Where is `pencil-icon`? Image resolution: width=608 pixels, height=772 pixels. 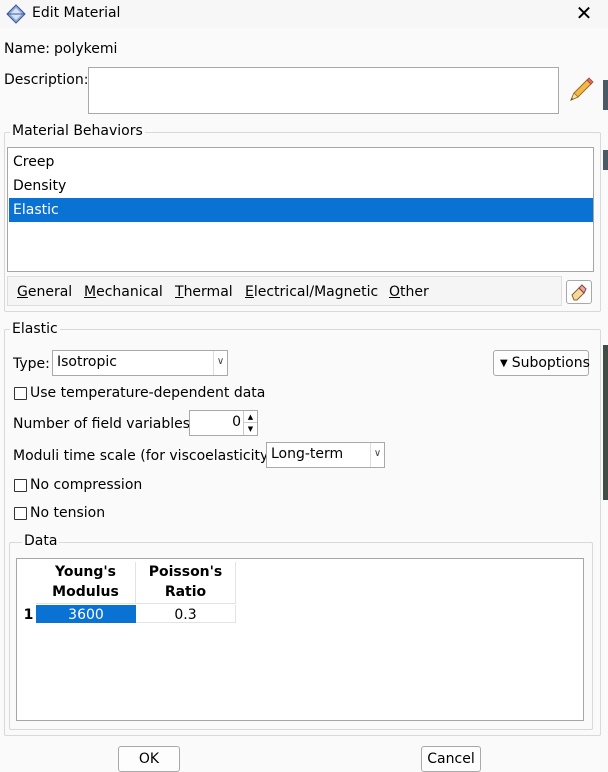 pencil-icon is located at coordinates (581, 90).